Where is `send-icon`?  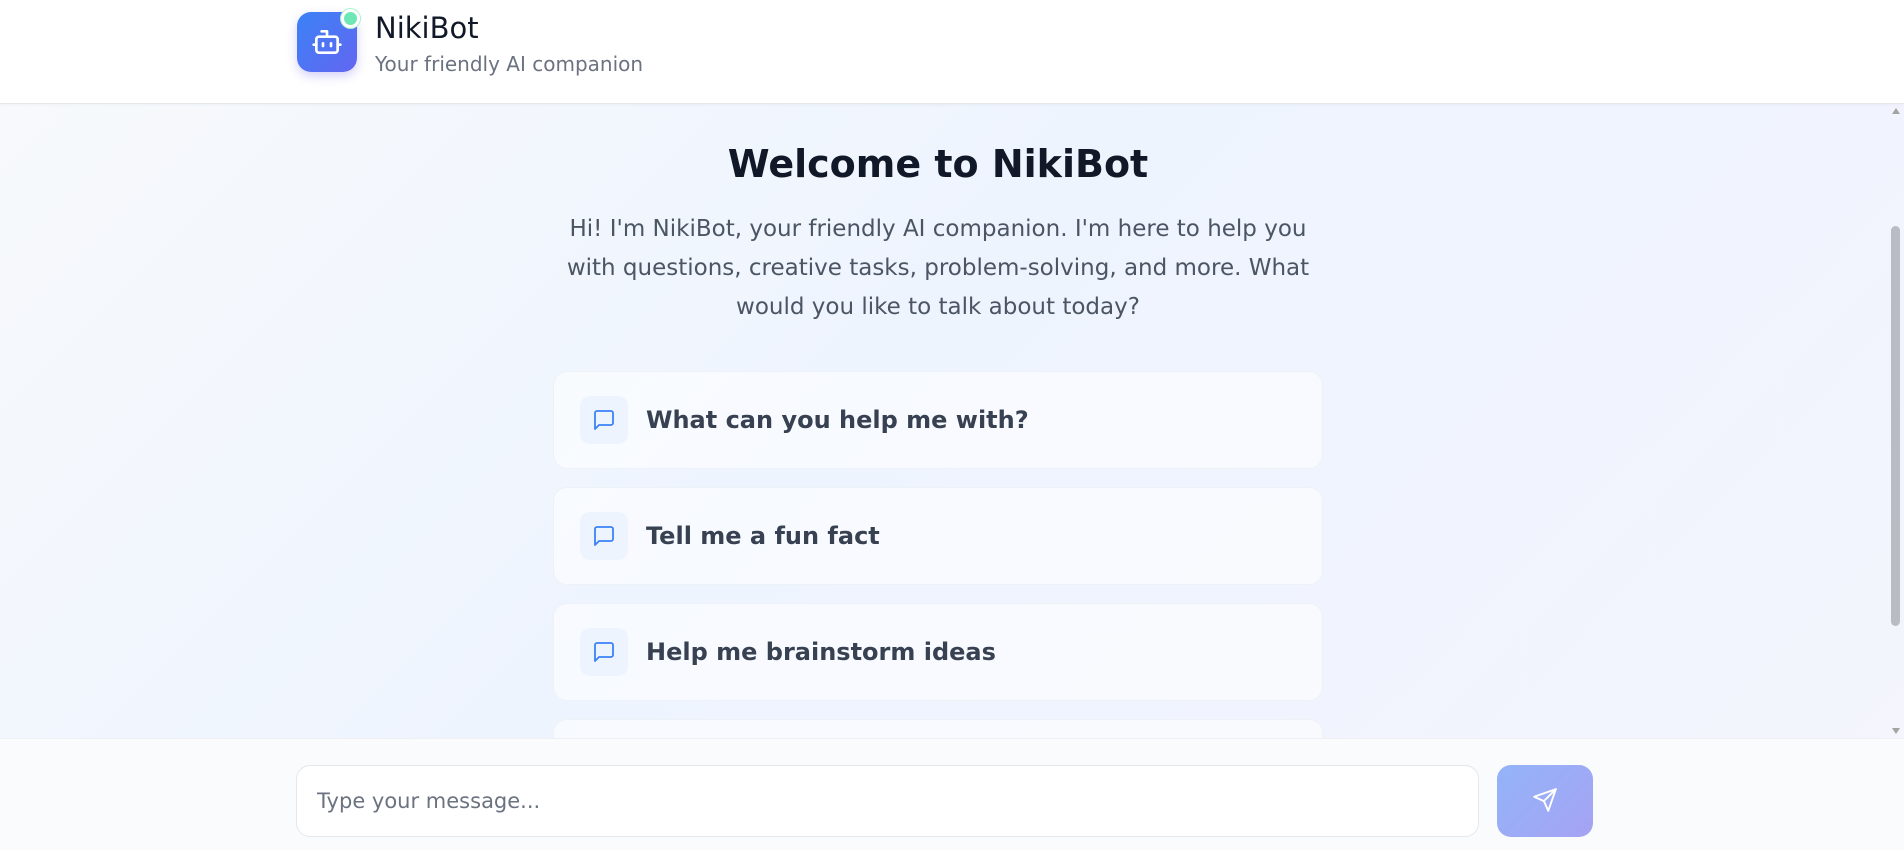
send-icon is located at coordinates (1545, 801).